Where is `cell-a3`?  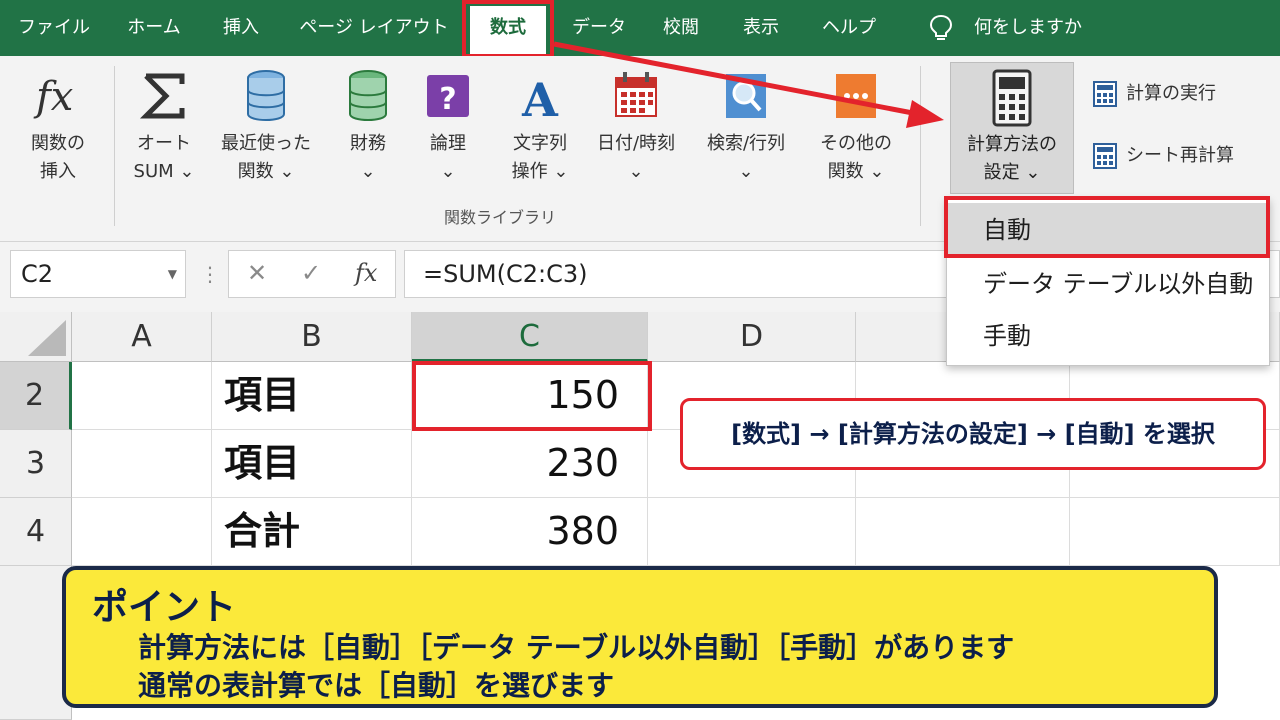
cell-a3 is located at coordinates (142, 464).